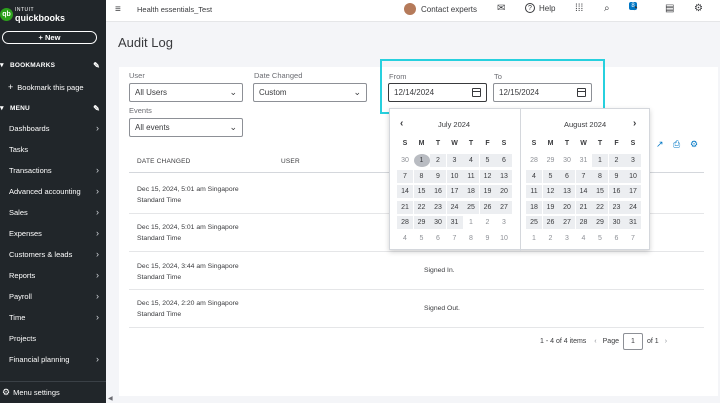 The height and width of the screenshot is (403, 720). I want to click on calendar-day: 6, so click(504, 160).